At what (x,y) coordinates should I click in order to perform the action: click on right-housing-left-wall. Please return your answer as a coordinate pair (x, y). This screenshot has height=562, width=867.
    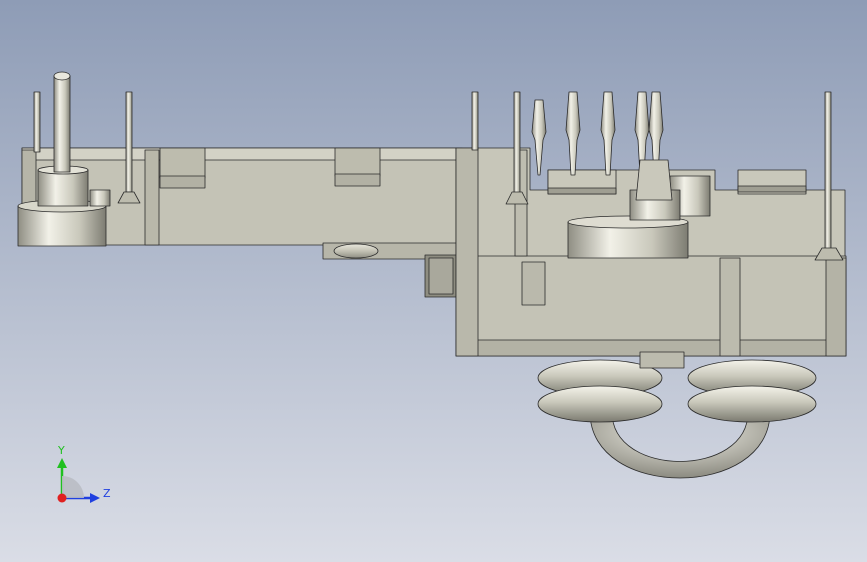
    Looking at the image, I should click on (467, 252).